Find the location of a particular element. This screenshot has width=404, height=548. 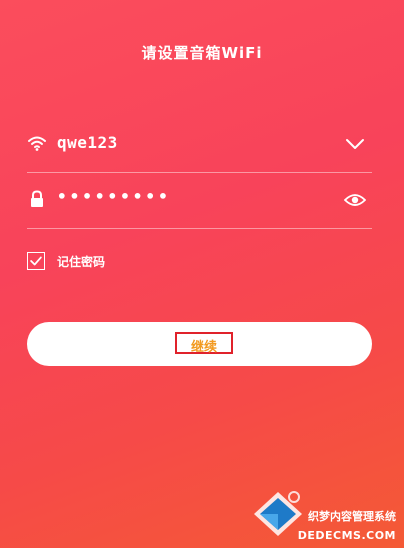

page-title: 请设置音箱WiFi is located at coordinates (202, 53).